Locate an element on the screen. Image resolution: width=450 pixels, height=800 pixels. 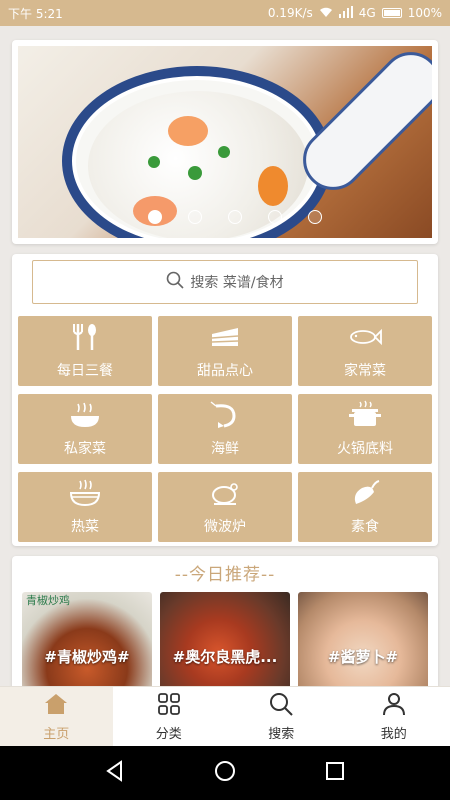
category-tile-vegetarian: 素食 is located at coordinates (365, 507).